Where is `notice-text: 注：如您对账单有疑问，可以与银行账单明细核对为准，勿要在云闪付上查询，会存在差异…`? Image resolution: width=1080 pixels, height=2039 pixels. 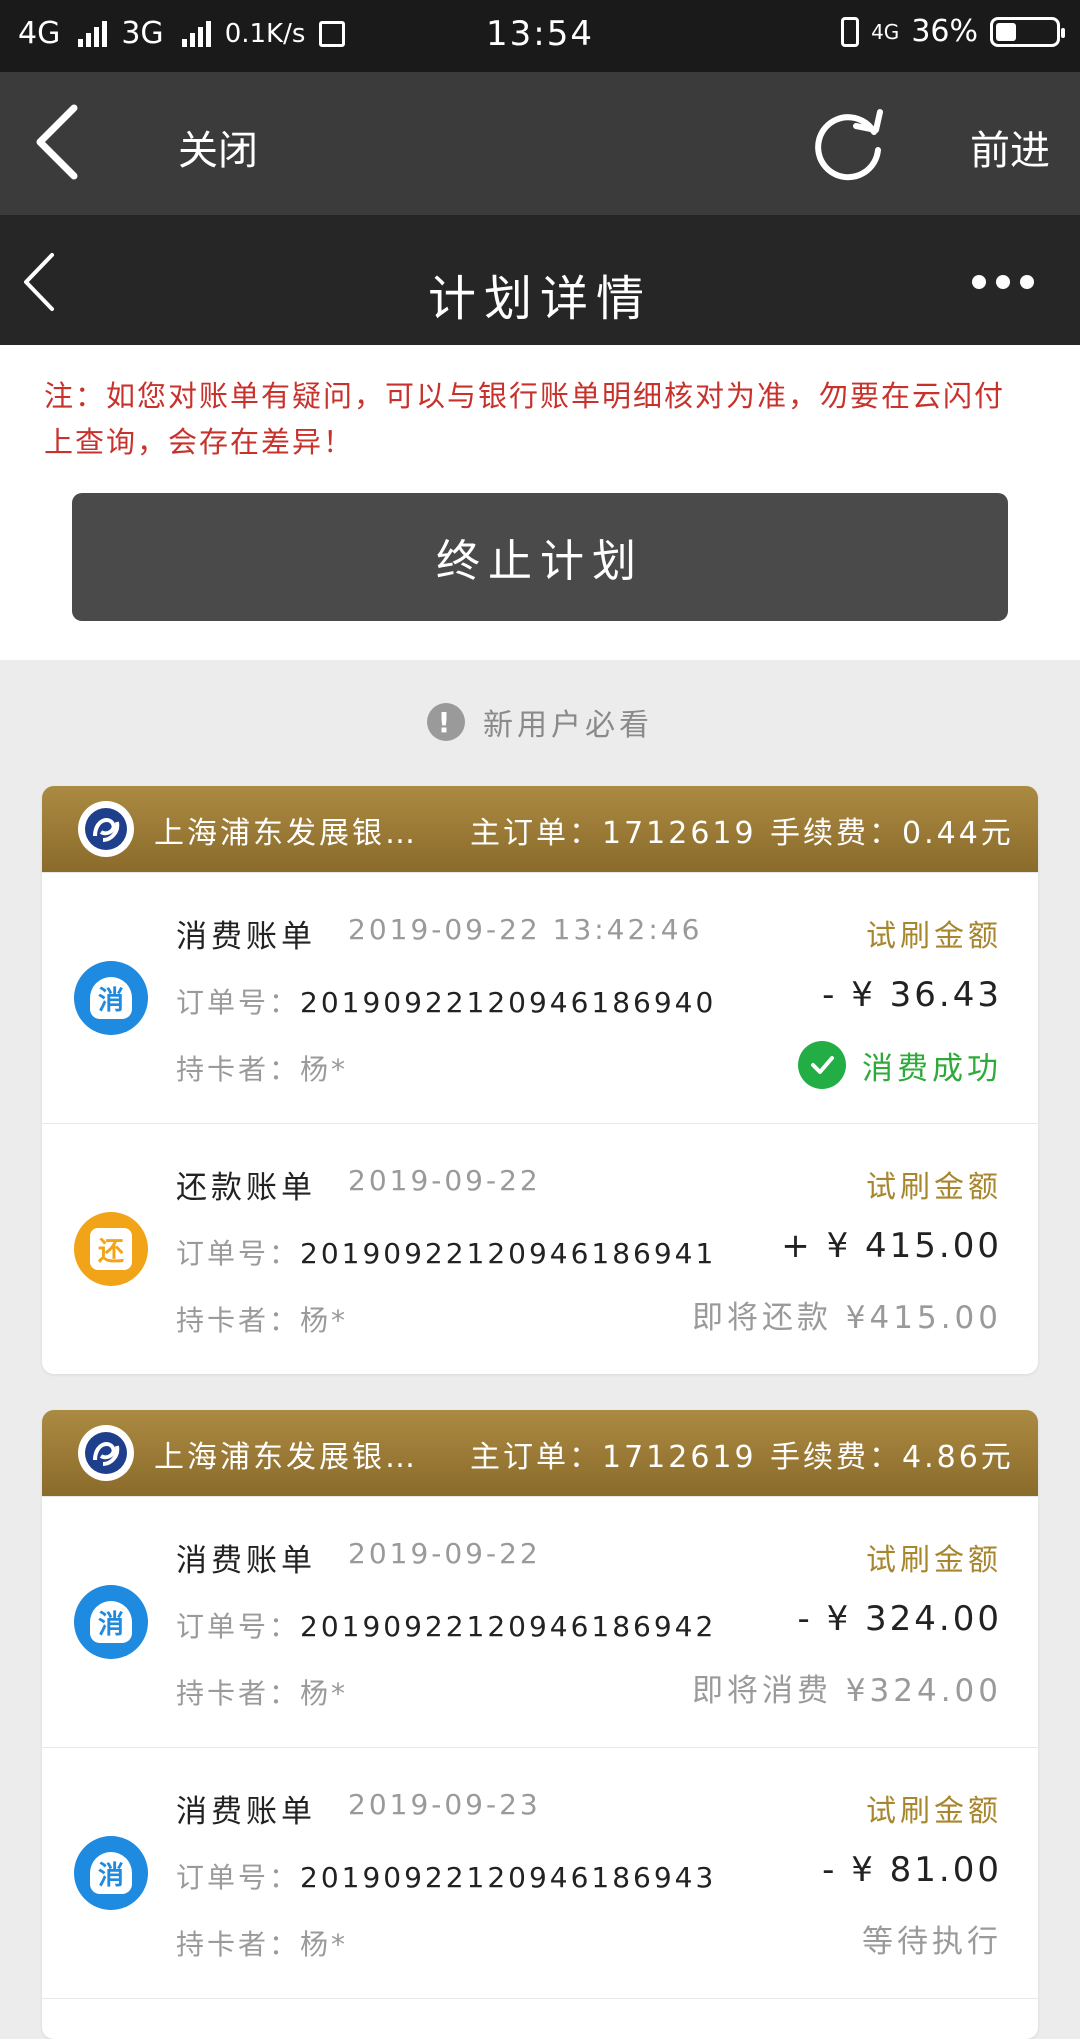 notice-text: 注：如您对账单有疑问，可以与银行账单明细核对为准，勿要在云闪付上查询，会存在差异… is located at coordinates (525, 419).